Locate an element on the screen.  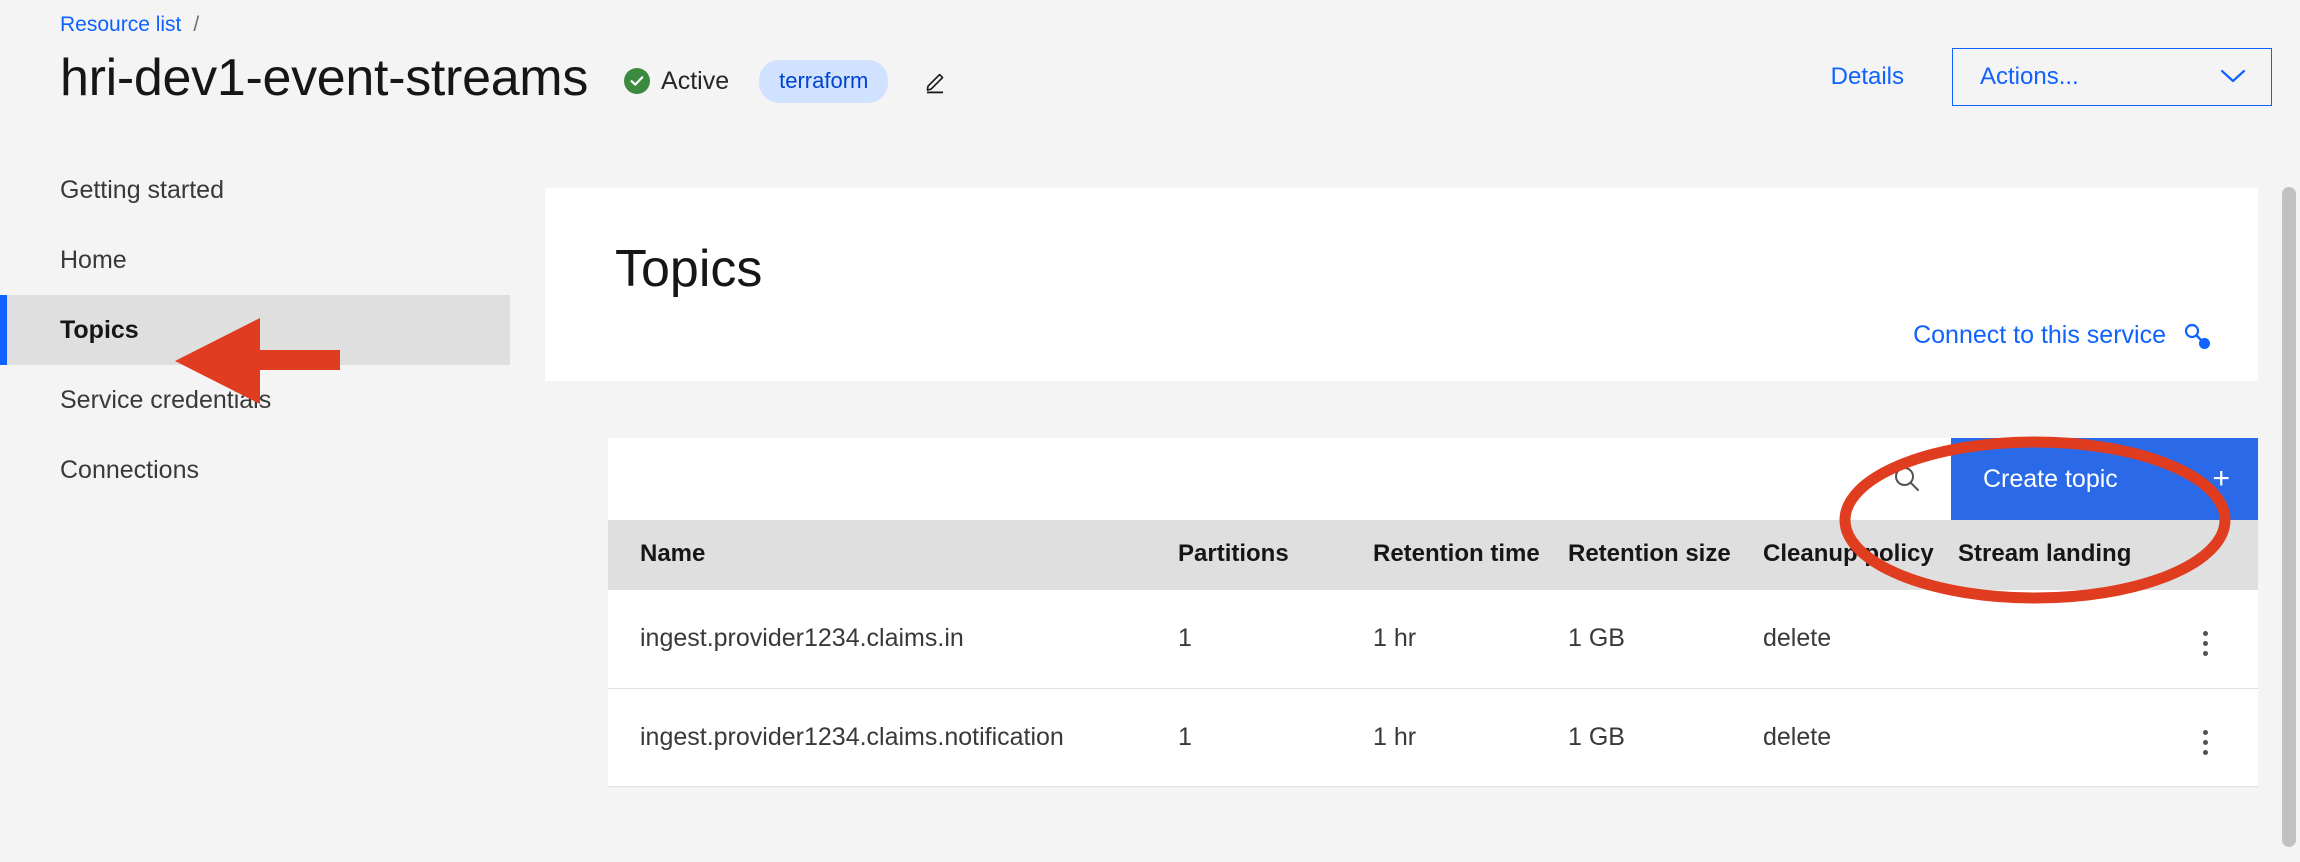
panel-title: Topics is located at coordinates (689, 269).